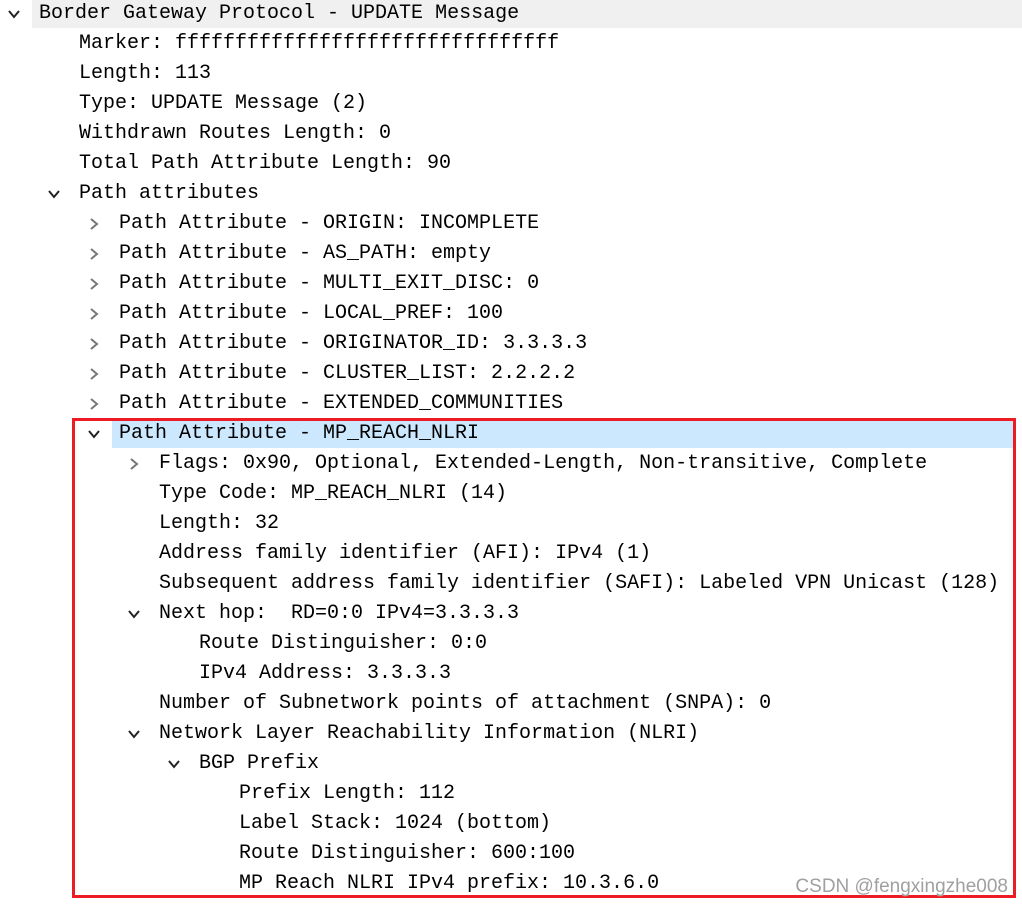 This screenshot has width=1022, height=906. What do you see at coordinates (901, 886) in the screenshot?
I see `watermark: CSDN @fengxingzhe008` at bounding box center [901, 886].